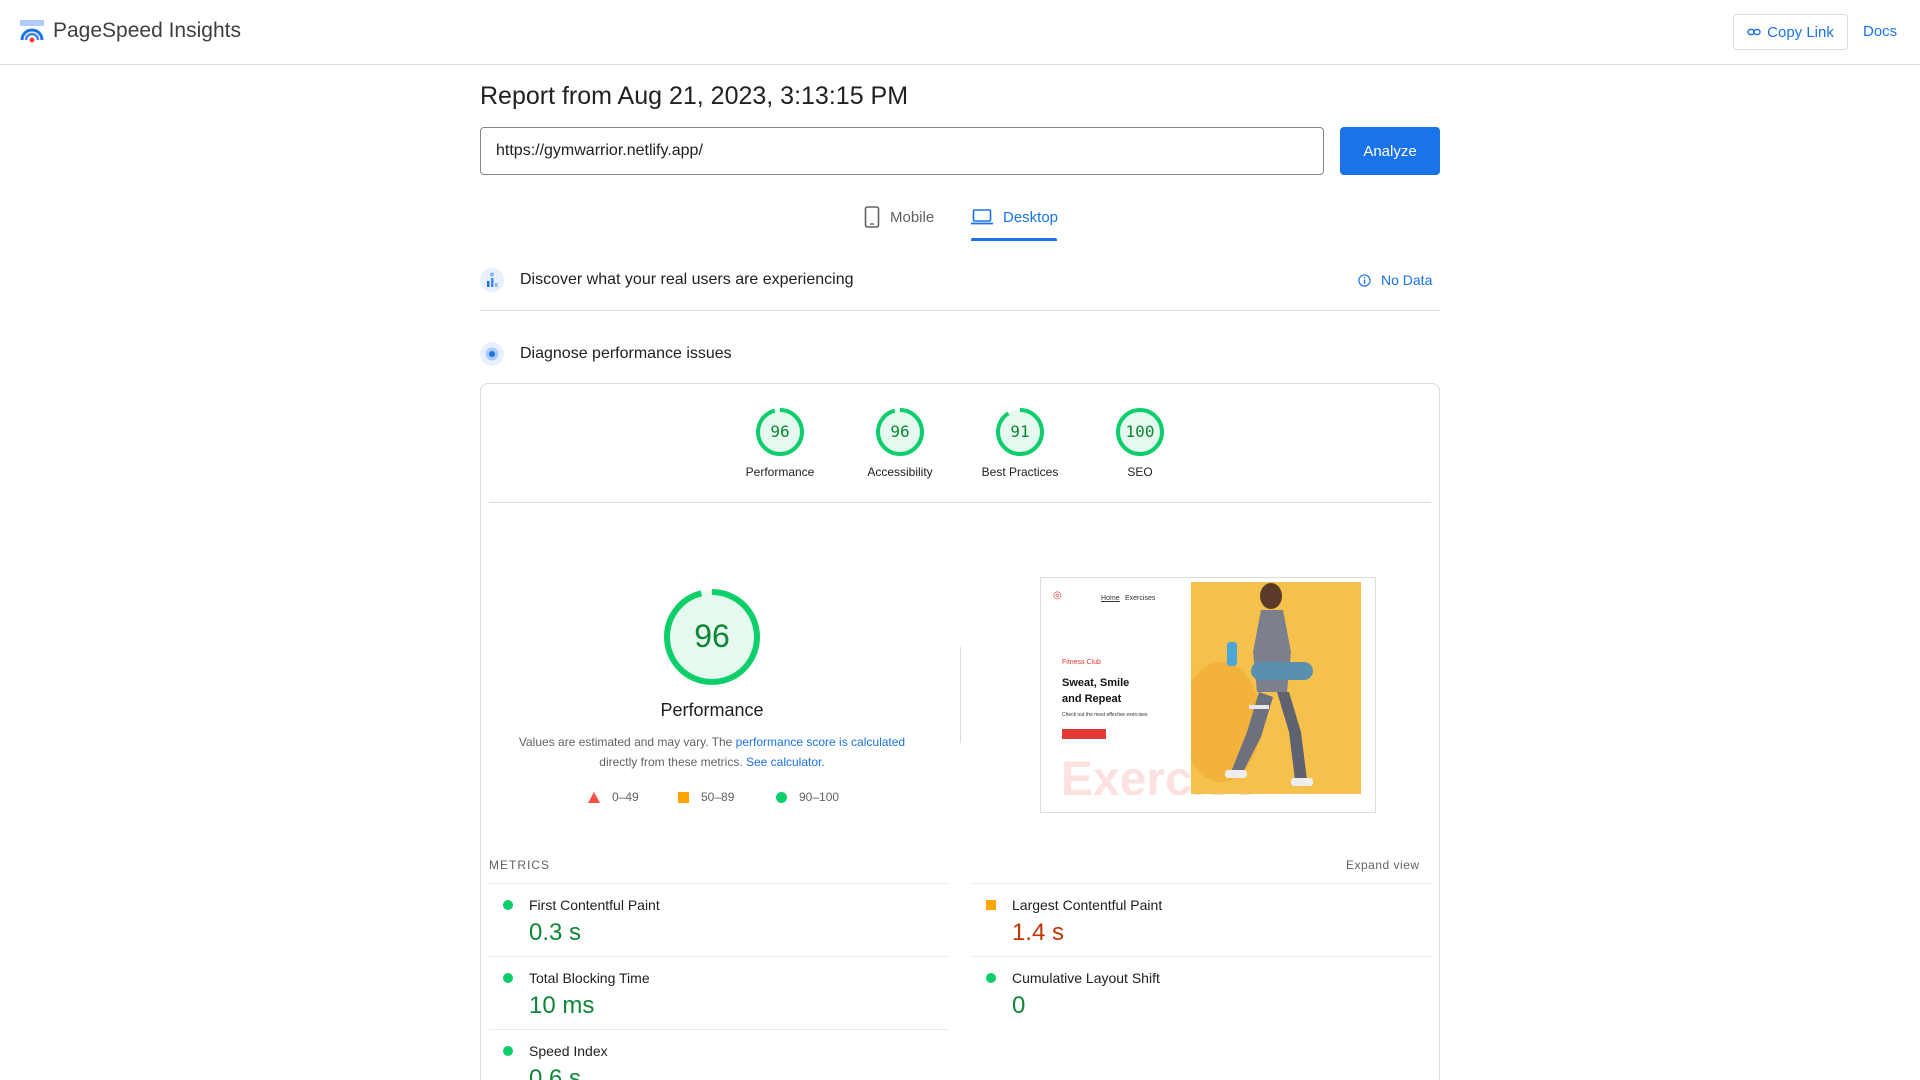 The height and width of the screenshot is (1080, 1920). I want to click on metric-cumulative-layout-shift: Cumulative Layout Shift 0, so click(1201, 993).